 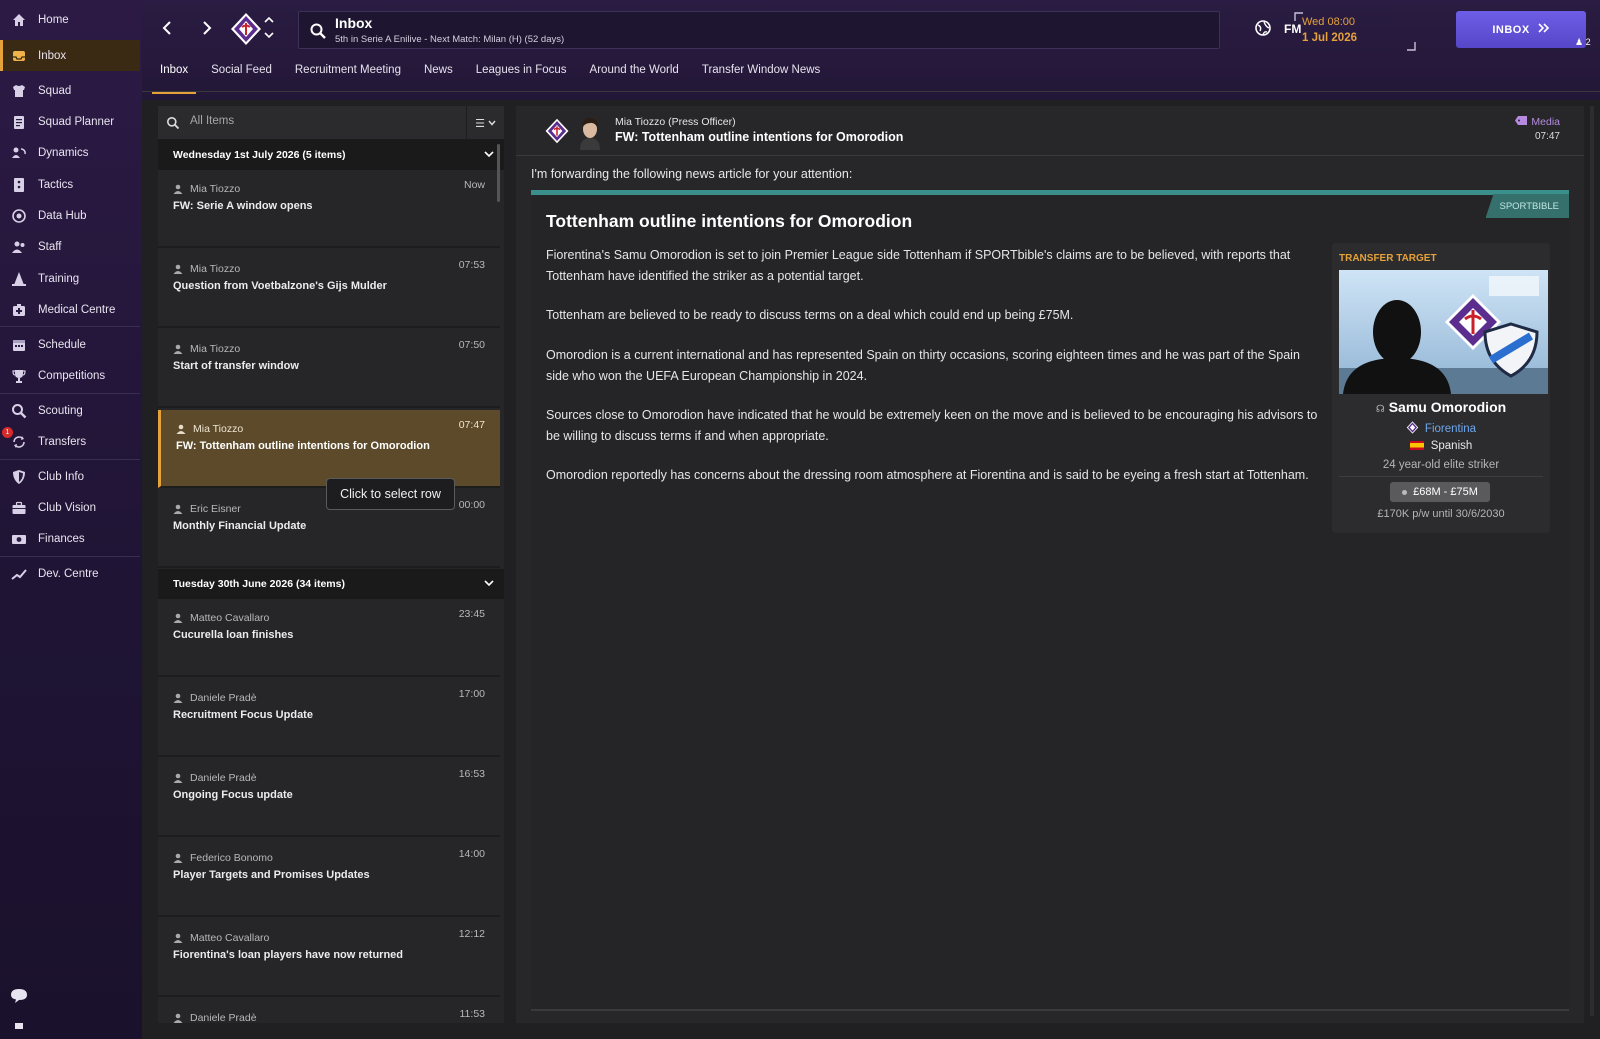 What do you see at coordinates (1521, 29) in the screenshot?
I see `continue-button: INBOX` at bounding box center [1521, 29].